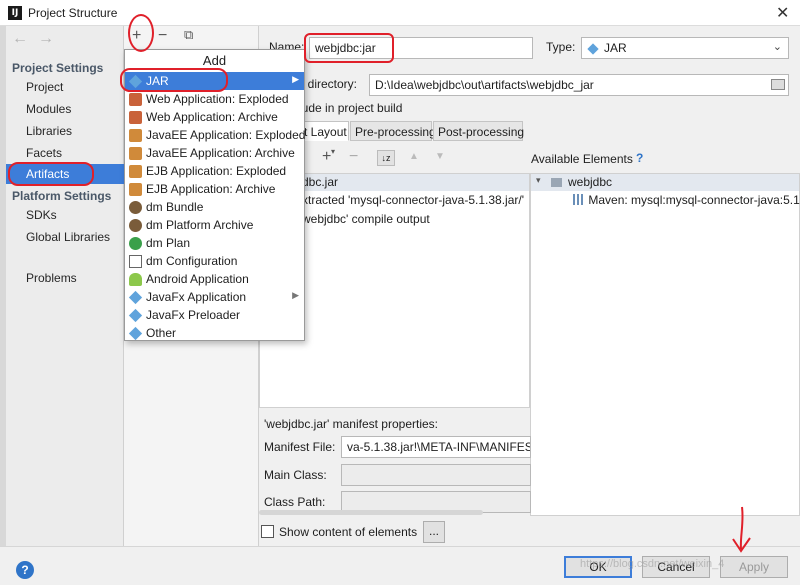  What do you see at coordinates (639, 158) in the screenshot?
I see `help-icon: ?` at bounding box center [639, 158].